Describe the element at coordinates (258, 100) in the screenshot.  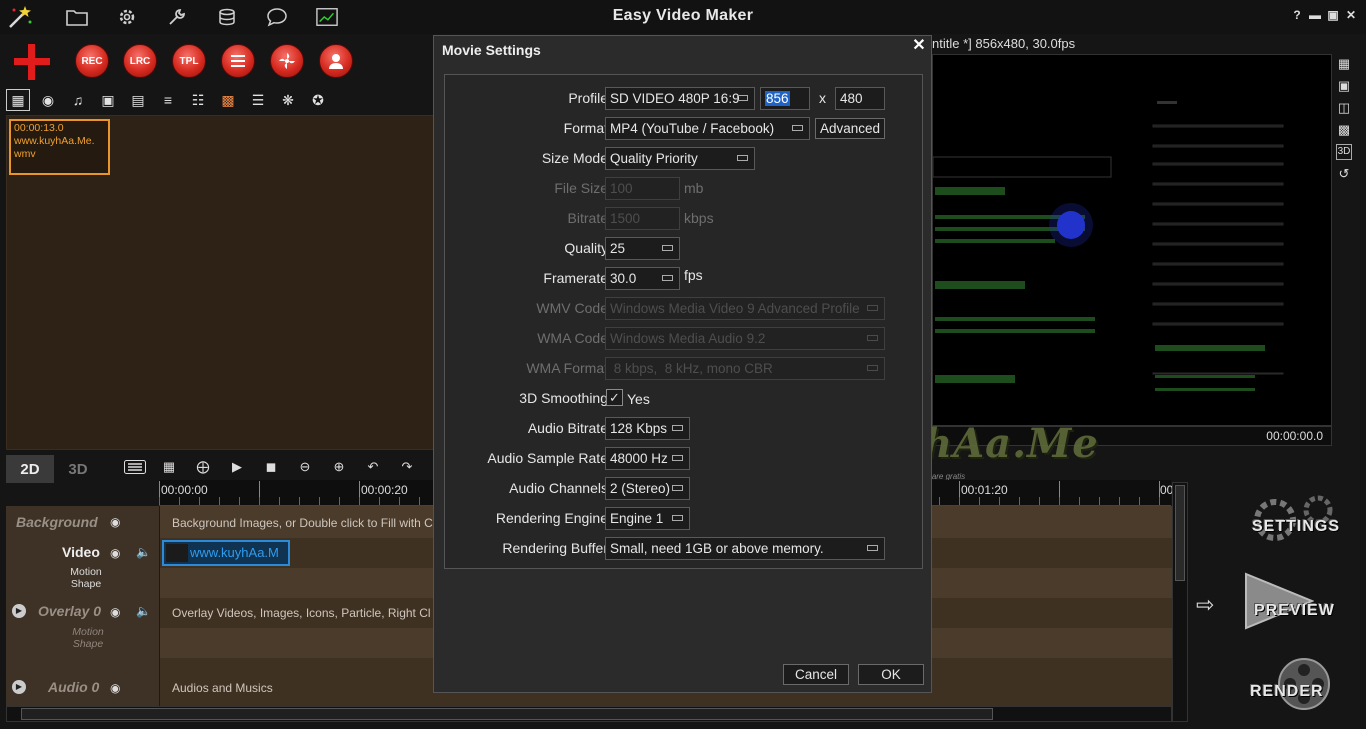
I see `tab-list: ☰` at that location.